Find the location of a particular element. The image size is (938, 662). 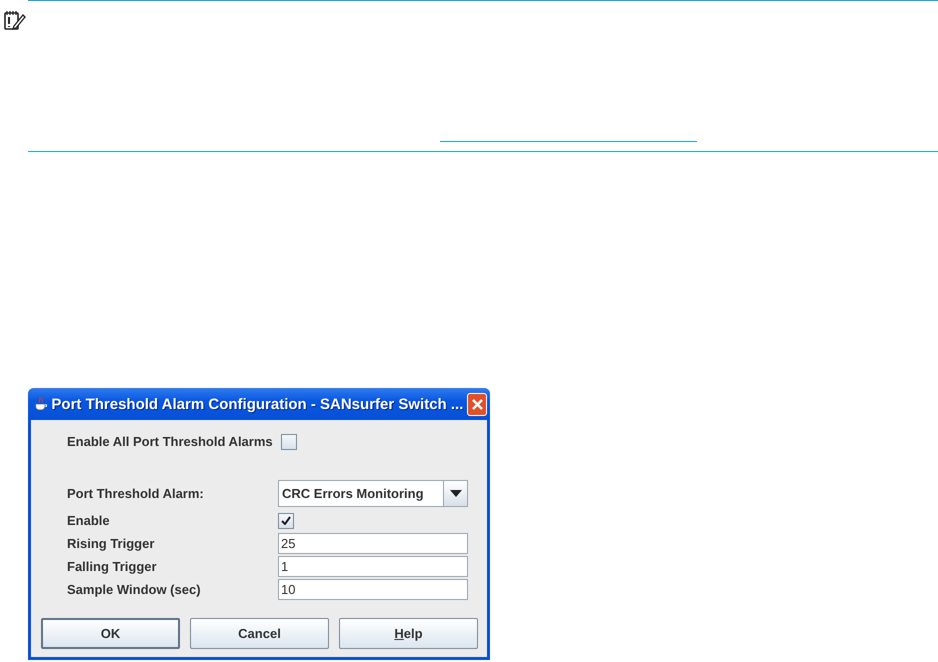

input-field: 1 is located at coordinates (373, 566).